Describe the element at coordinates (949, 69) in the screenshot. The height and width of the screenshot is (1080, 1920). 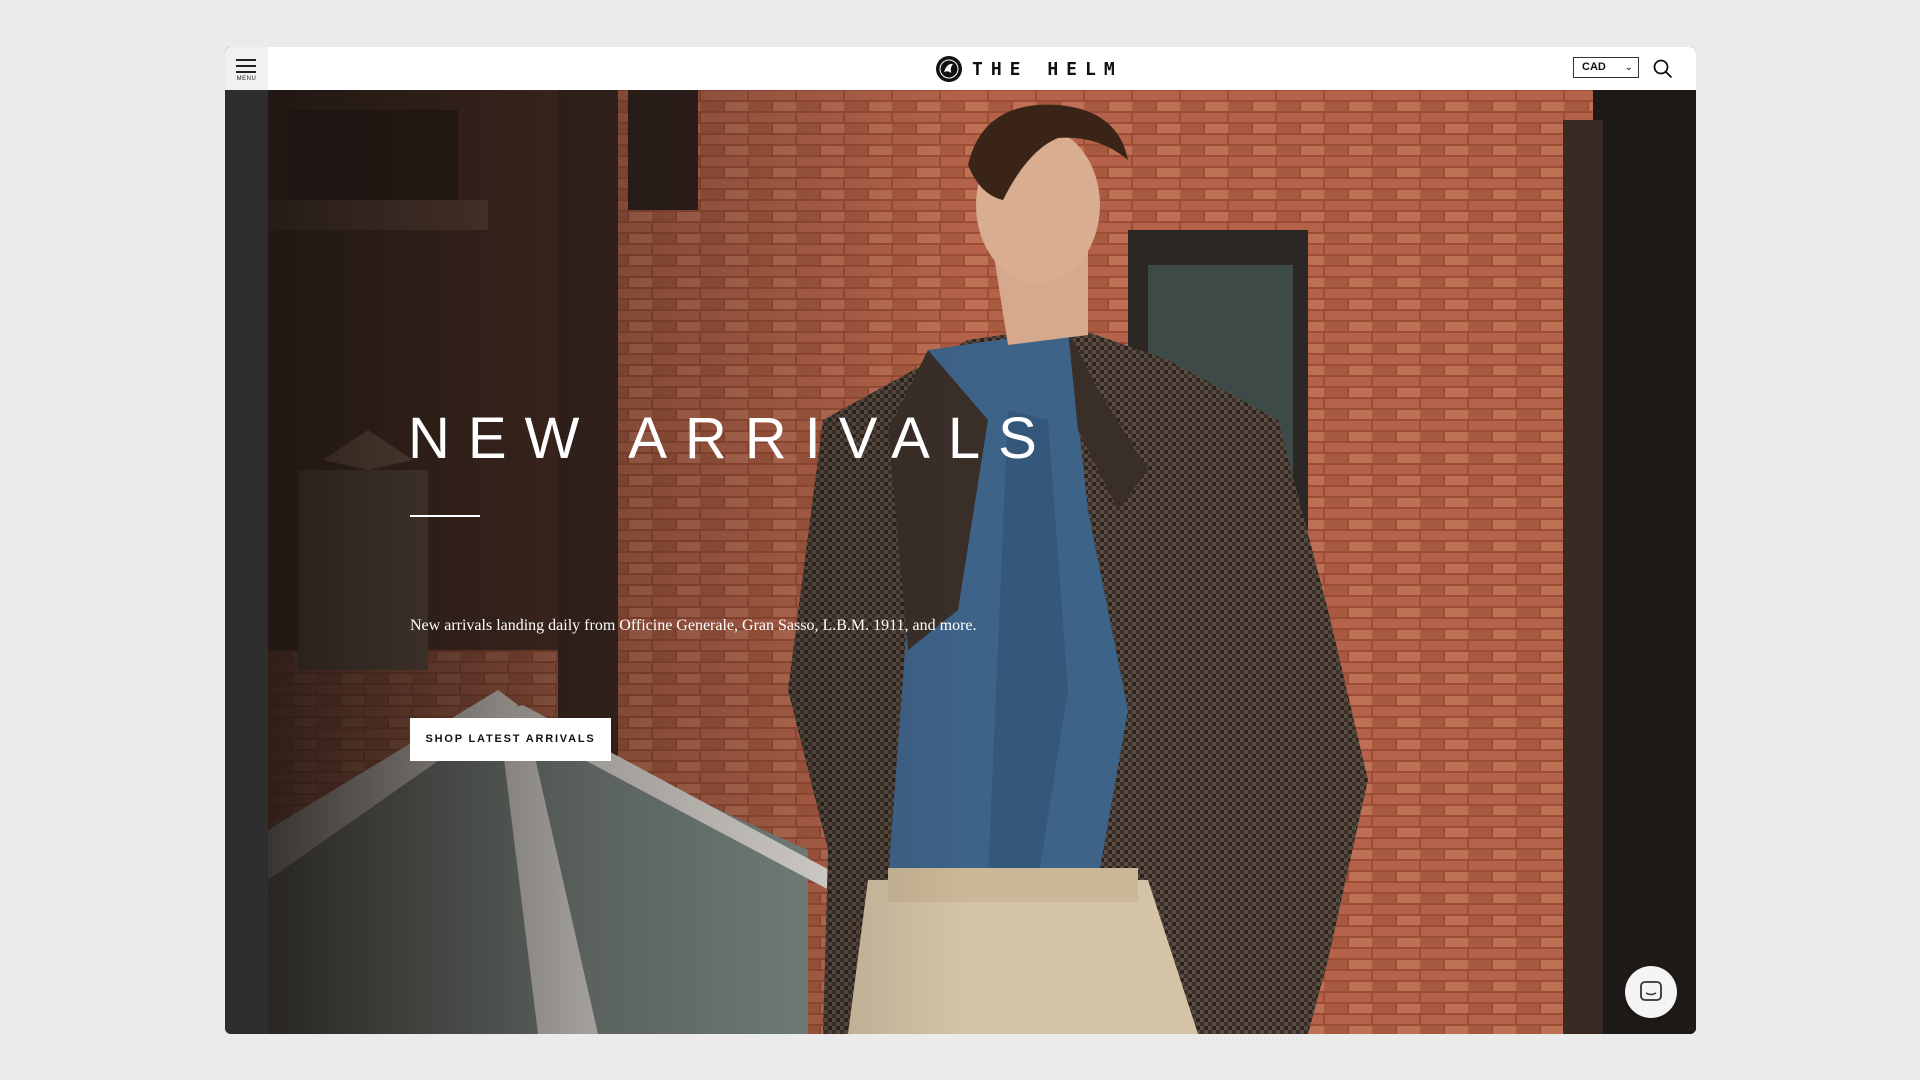
I see `helm-logo-icon` at that location.